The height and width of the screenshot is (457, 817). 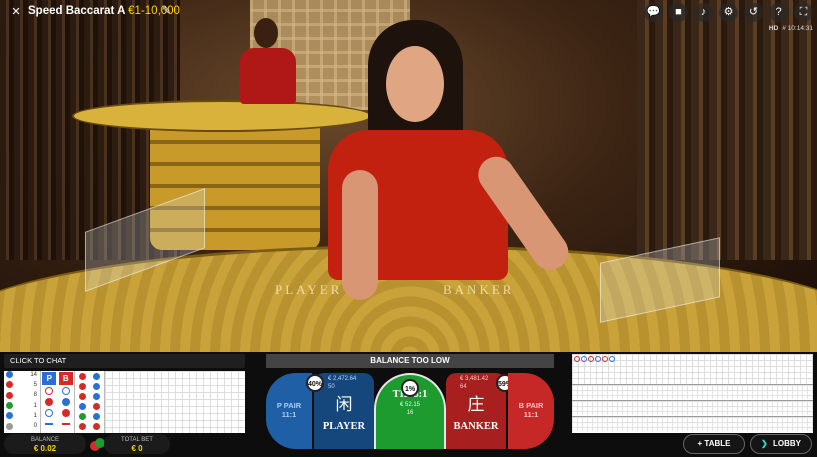 I want to click on banker-pair-odds: 11:1, so click(x=531, y=414).